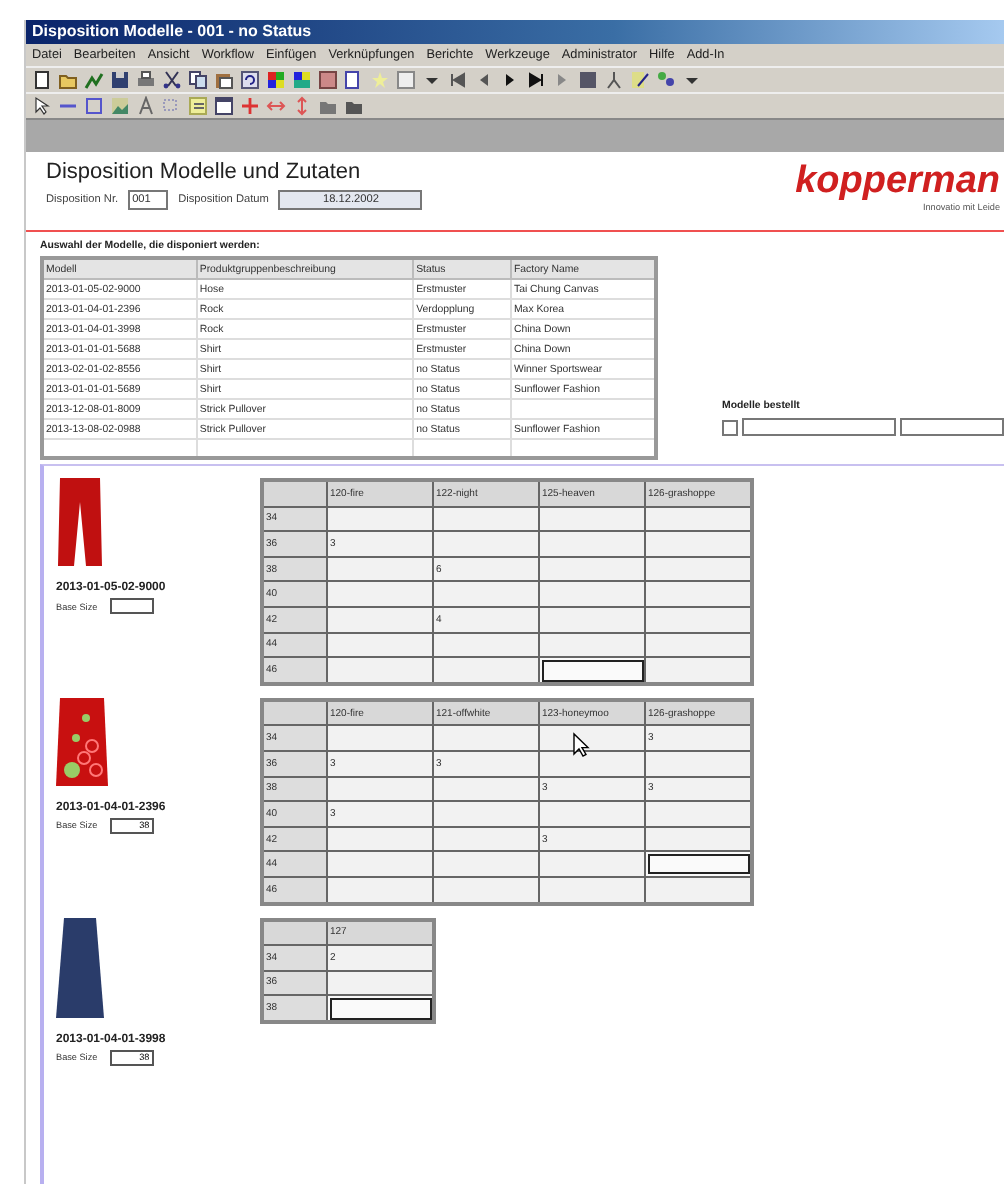  Describe the element at coordinates (94, 80) in the screenshot. I see `chart-icon` at that location.